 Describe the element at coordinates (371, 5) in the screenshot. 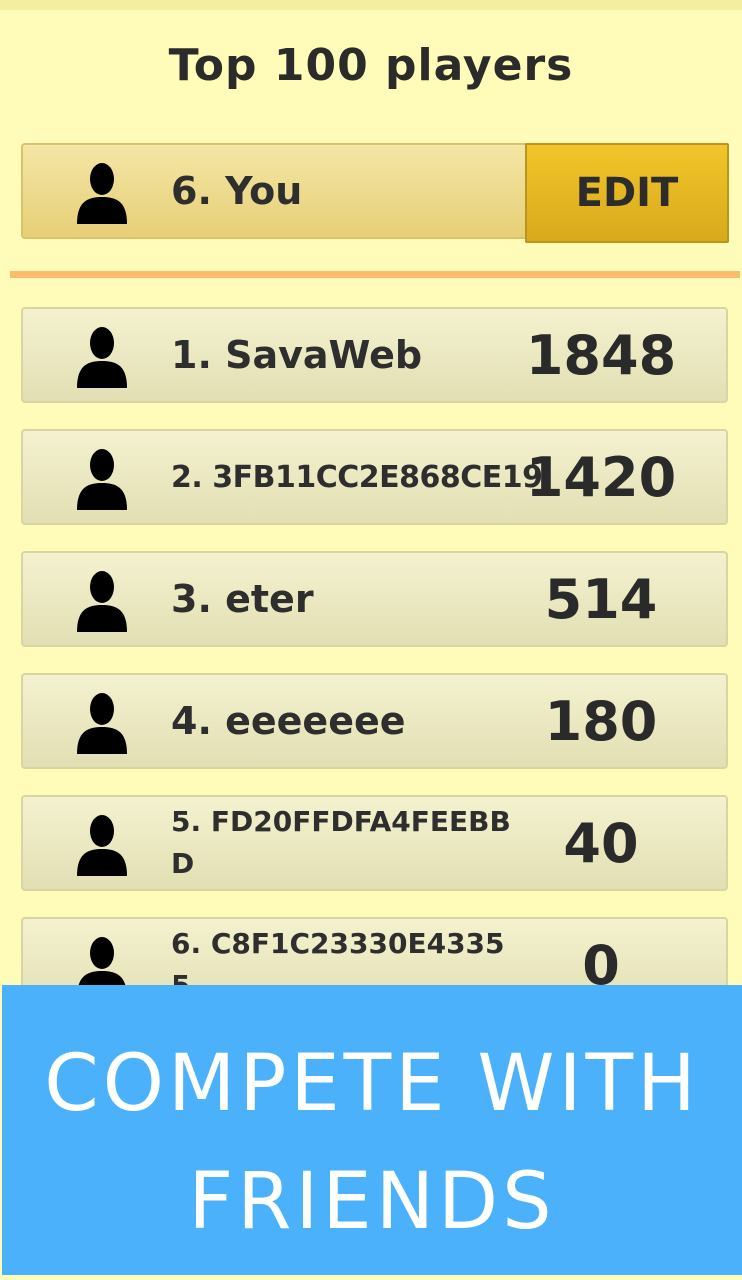

I see `top-strip` at that location.